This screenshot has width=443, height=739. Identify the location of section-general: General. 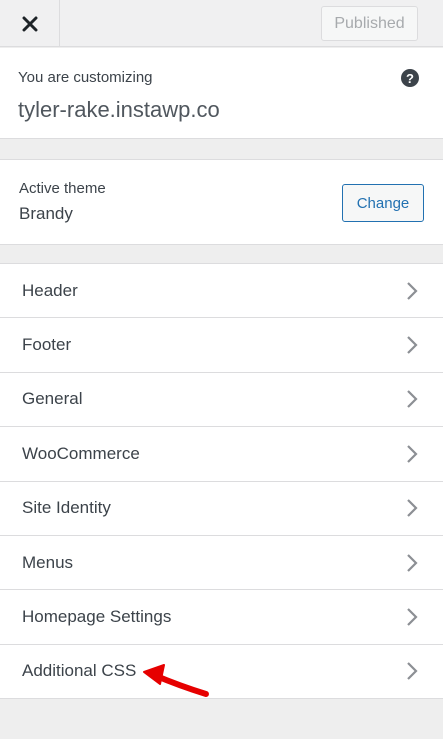
(221, 400).